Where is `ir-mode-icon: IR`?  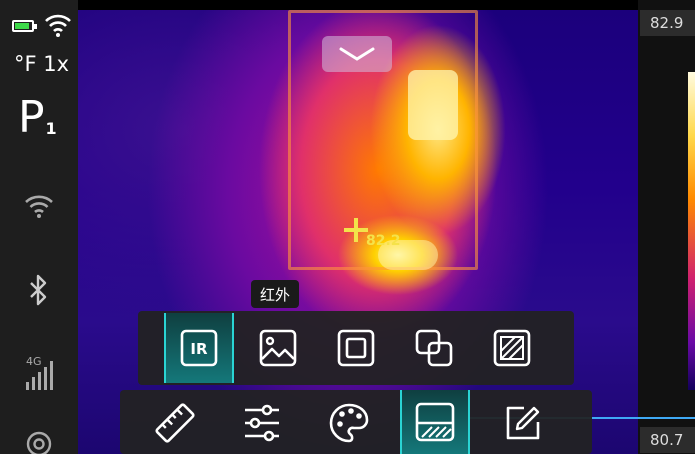
ir-mode-icon: IR is located at coordinates (199, 348).